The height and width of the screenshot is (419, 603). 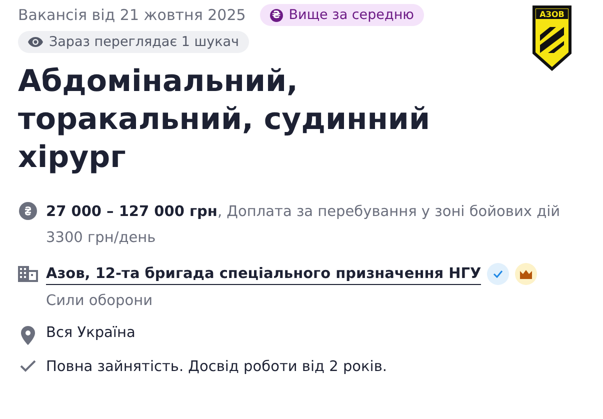 What do you see at coordinates (28, 366) in the screenshot?
I see `check-icon` at bounding box center [28, 366].